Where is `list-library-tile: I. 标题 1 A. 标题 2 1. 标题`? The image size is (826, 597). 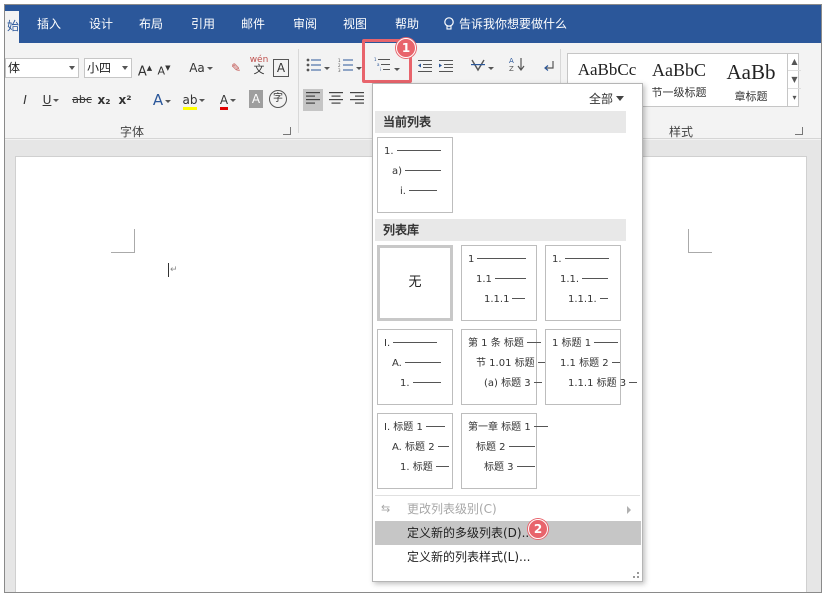 list-library-tile: I. 标题 1 A. 标题 2 1. 标题 is located at coordinates (415, 451).